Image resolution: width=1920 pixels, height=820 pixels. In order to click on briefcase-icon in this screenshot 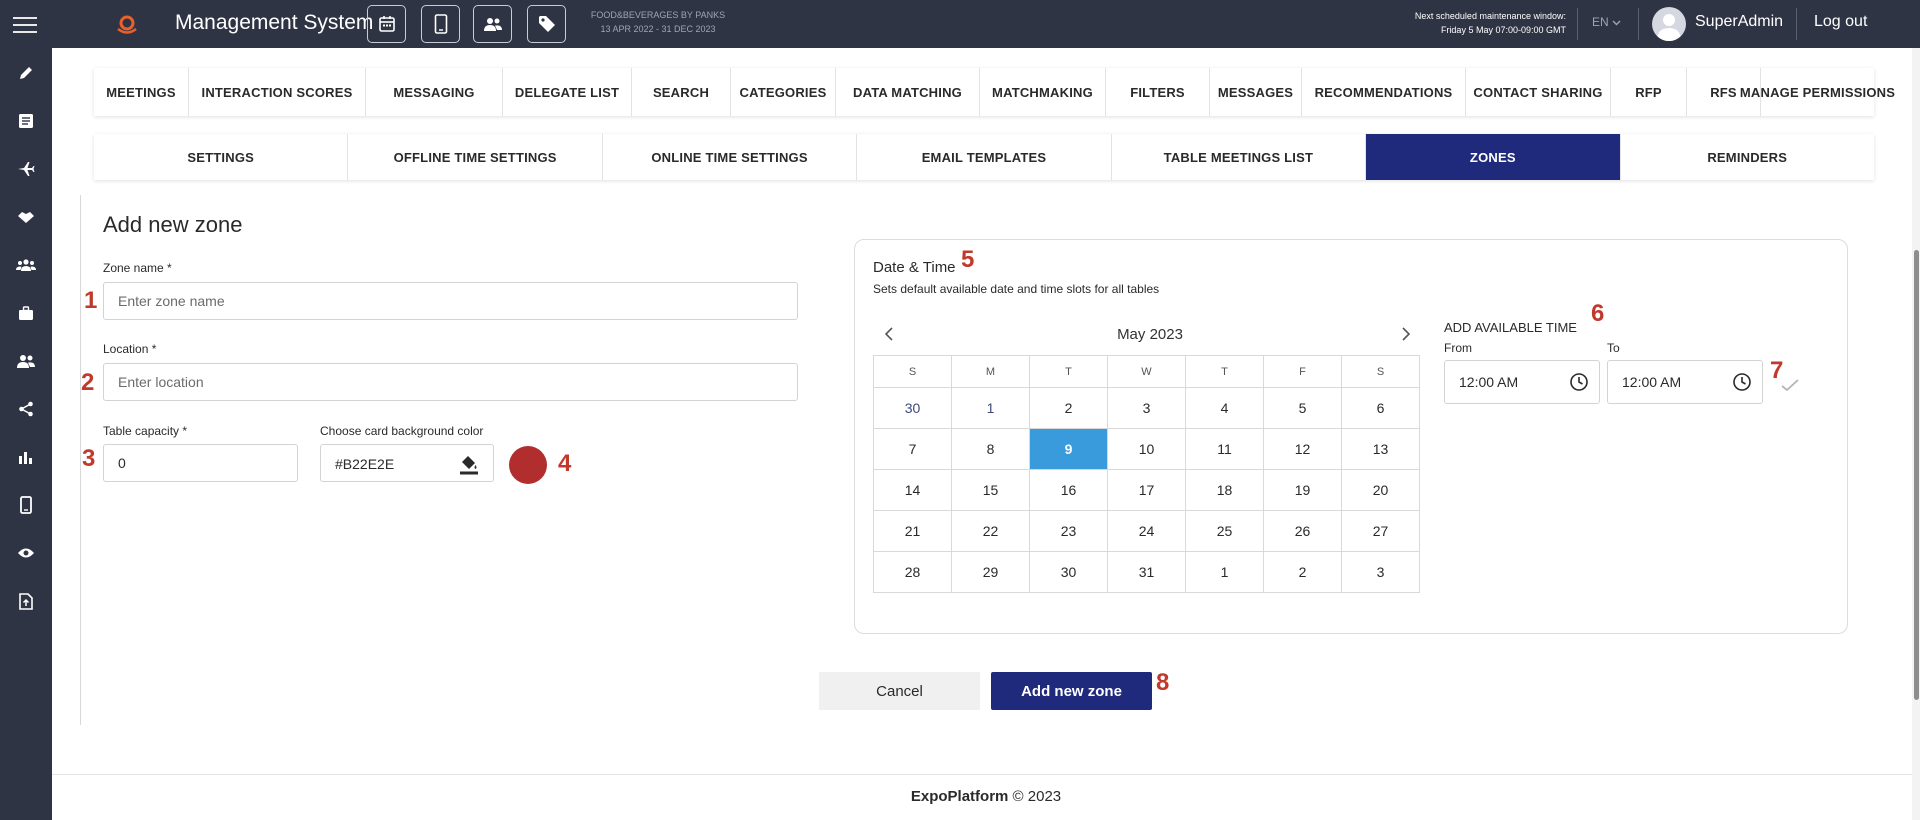, I will do `click(26, 313)`.